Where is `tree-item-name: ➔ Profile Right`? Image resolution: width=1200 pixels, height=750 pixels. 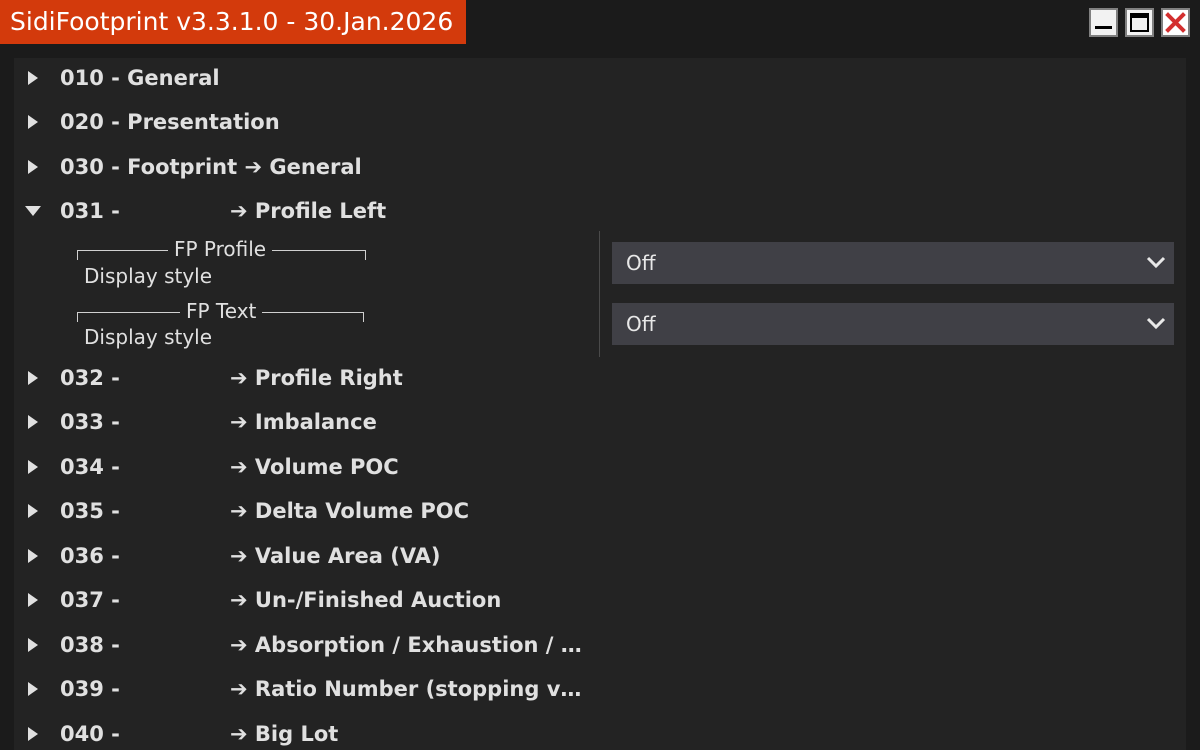
tree-item-name: ➔ Profile Right is located at coordinates (316, 378).